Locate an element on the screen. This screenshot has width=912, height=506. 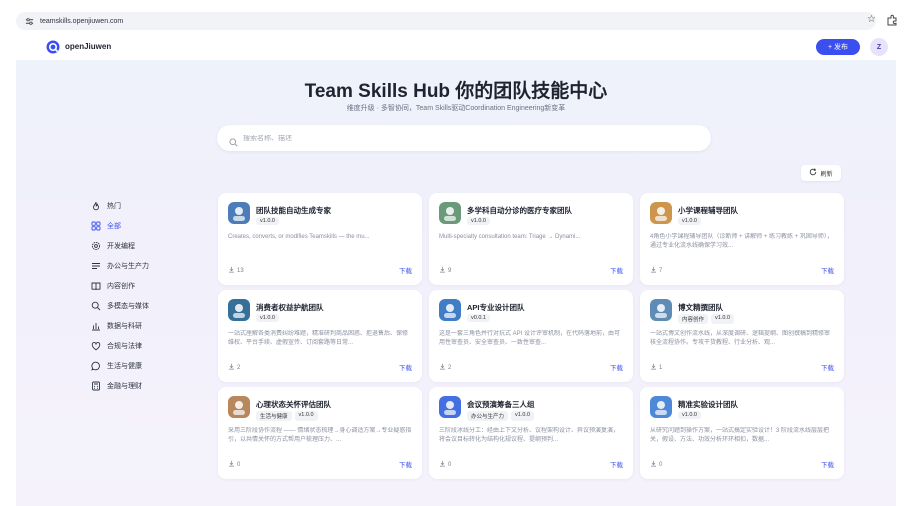
sidebar-item: 数据与科研 is located at coordinates (140, 326).